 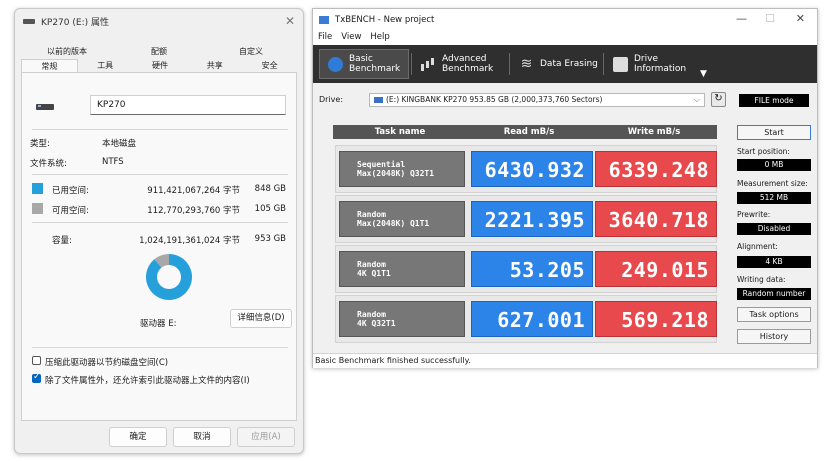 What do you see at coordinates (770, 18) in the screenshot?
I see `maximize-icon: ☐` at bounding box center [770, 18].